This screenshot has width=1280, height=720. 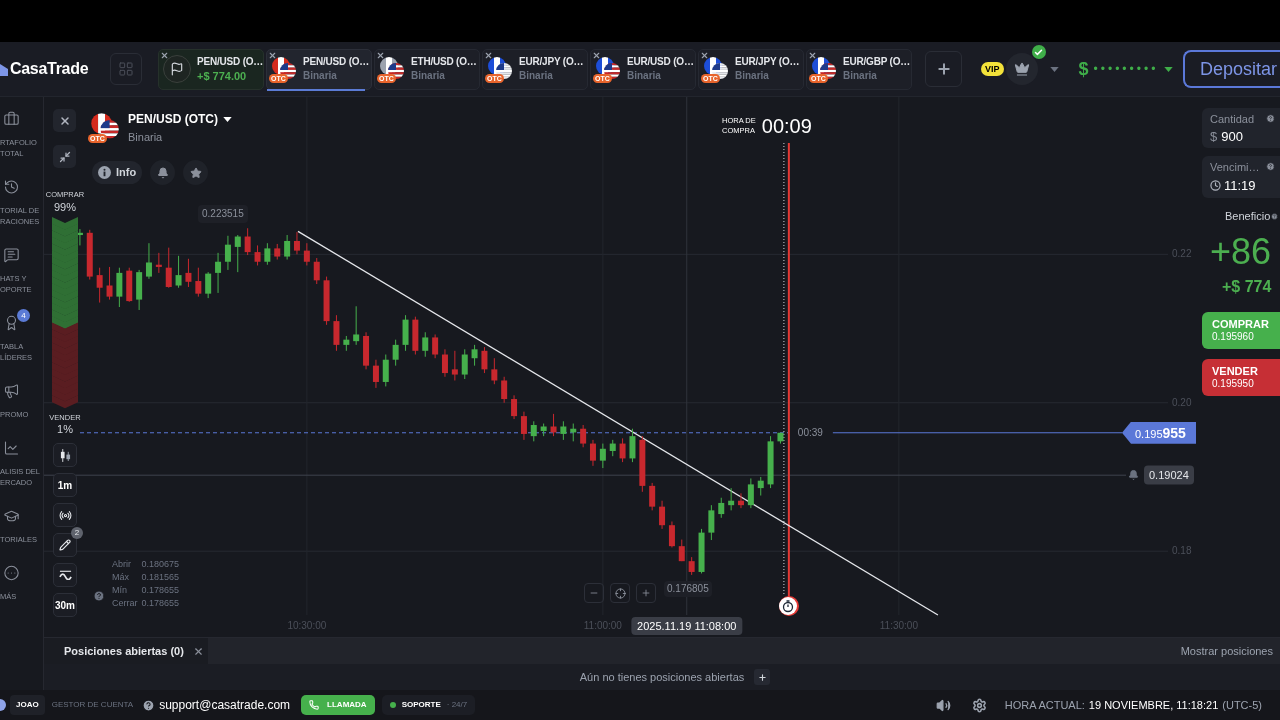 I want to click on expiry-field: Vencimi… 11:19, so click(x=1241, y=177).